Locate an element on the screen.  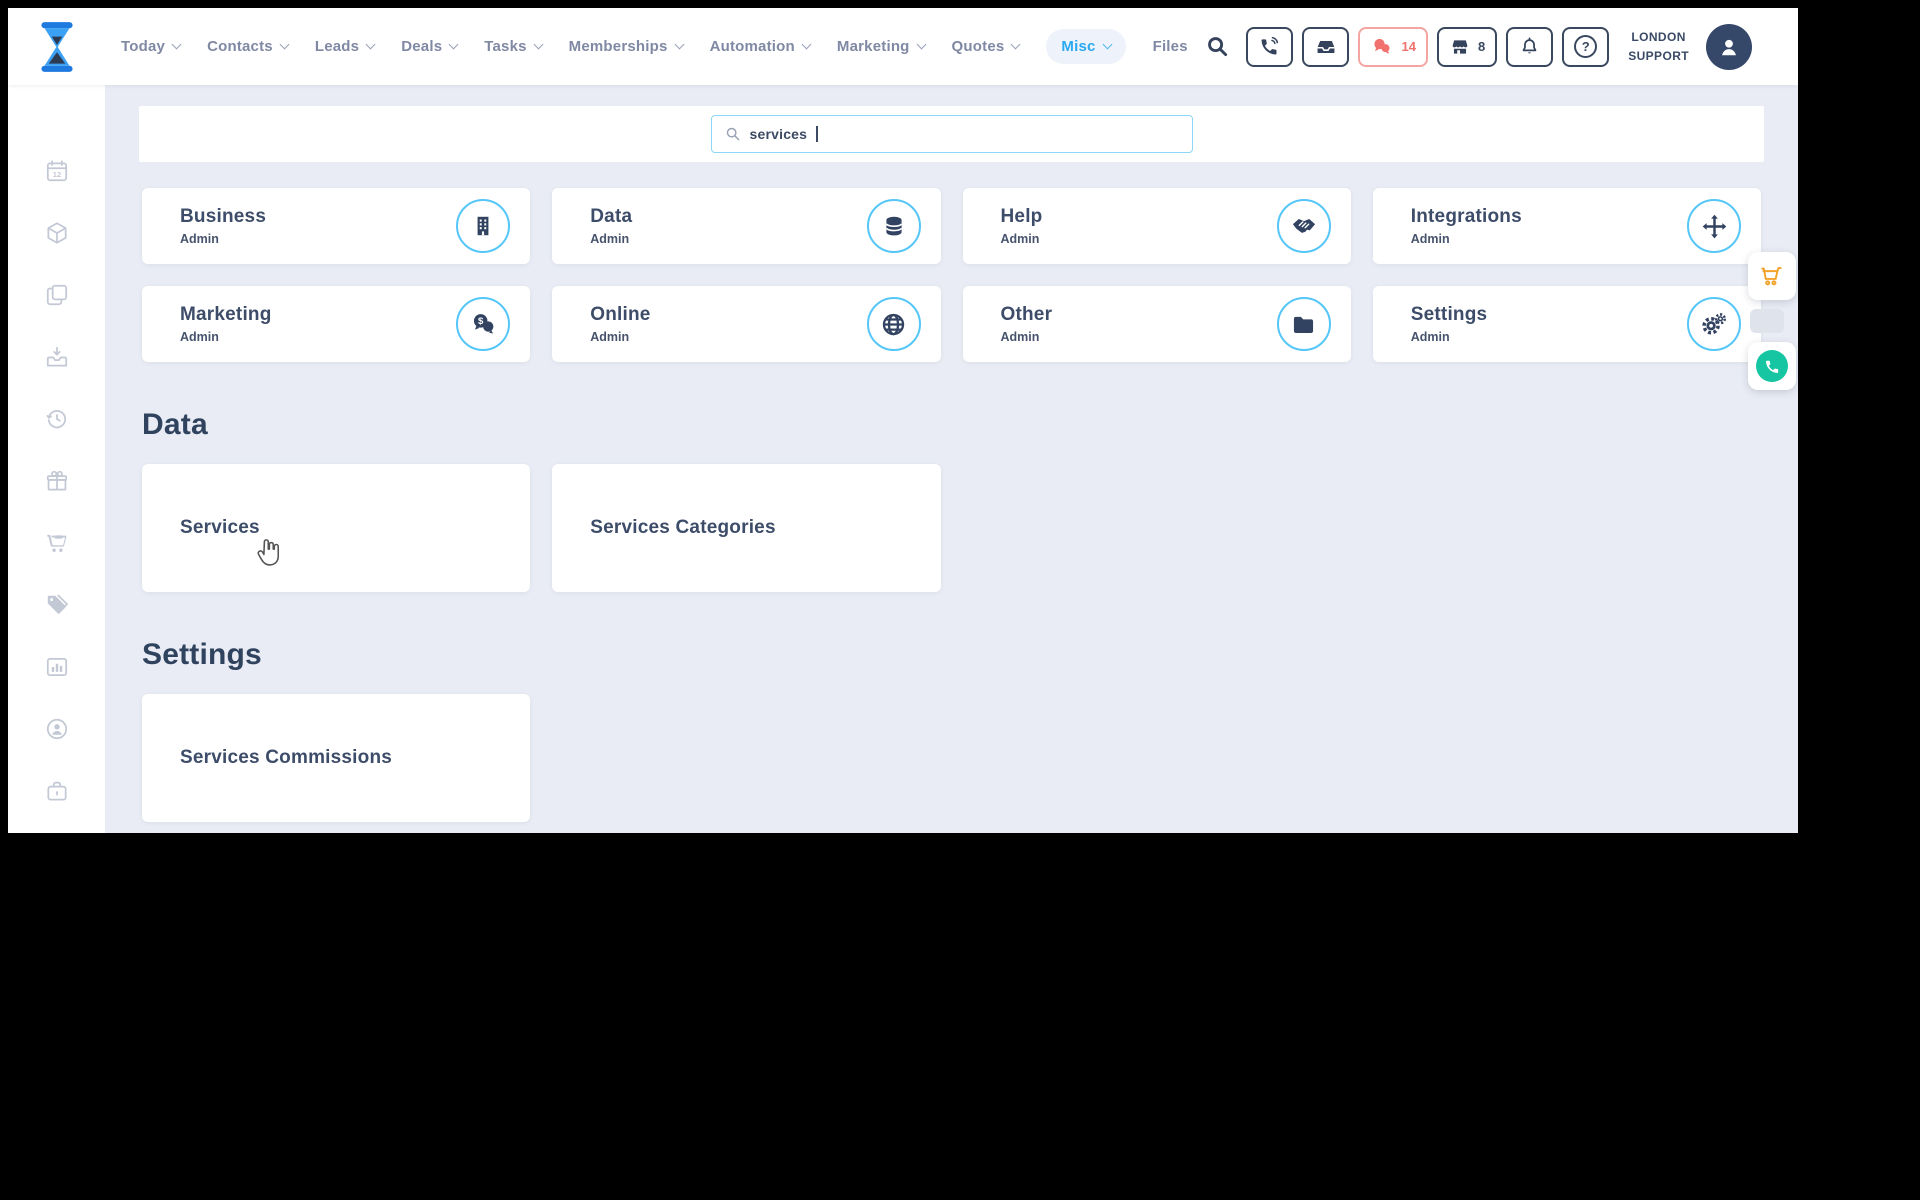
nav-item-leads: Leads is located at coordinates (345, 46).